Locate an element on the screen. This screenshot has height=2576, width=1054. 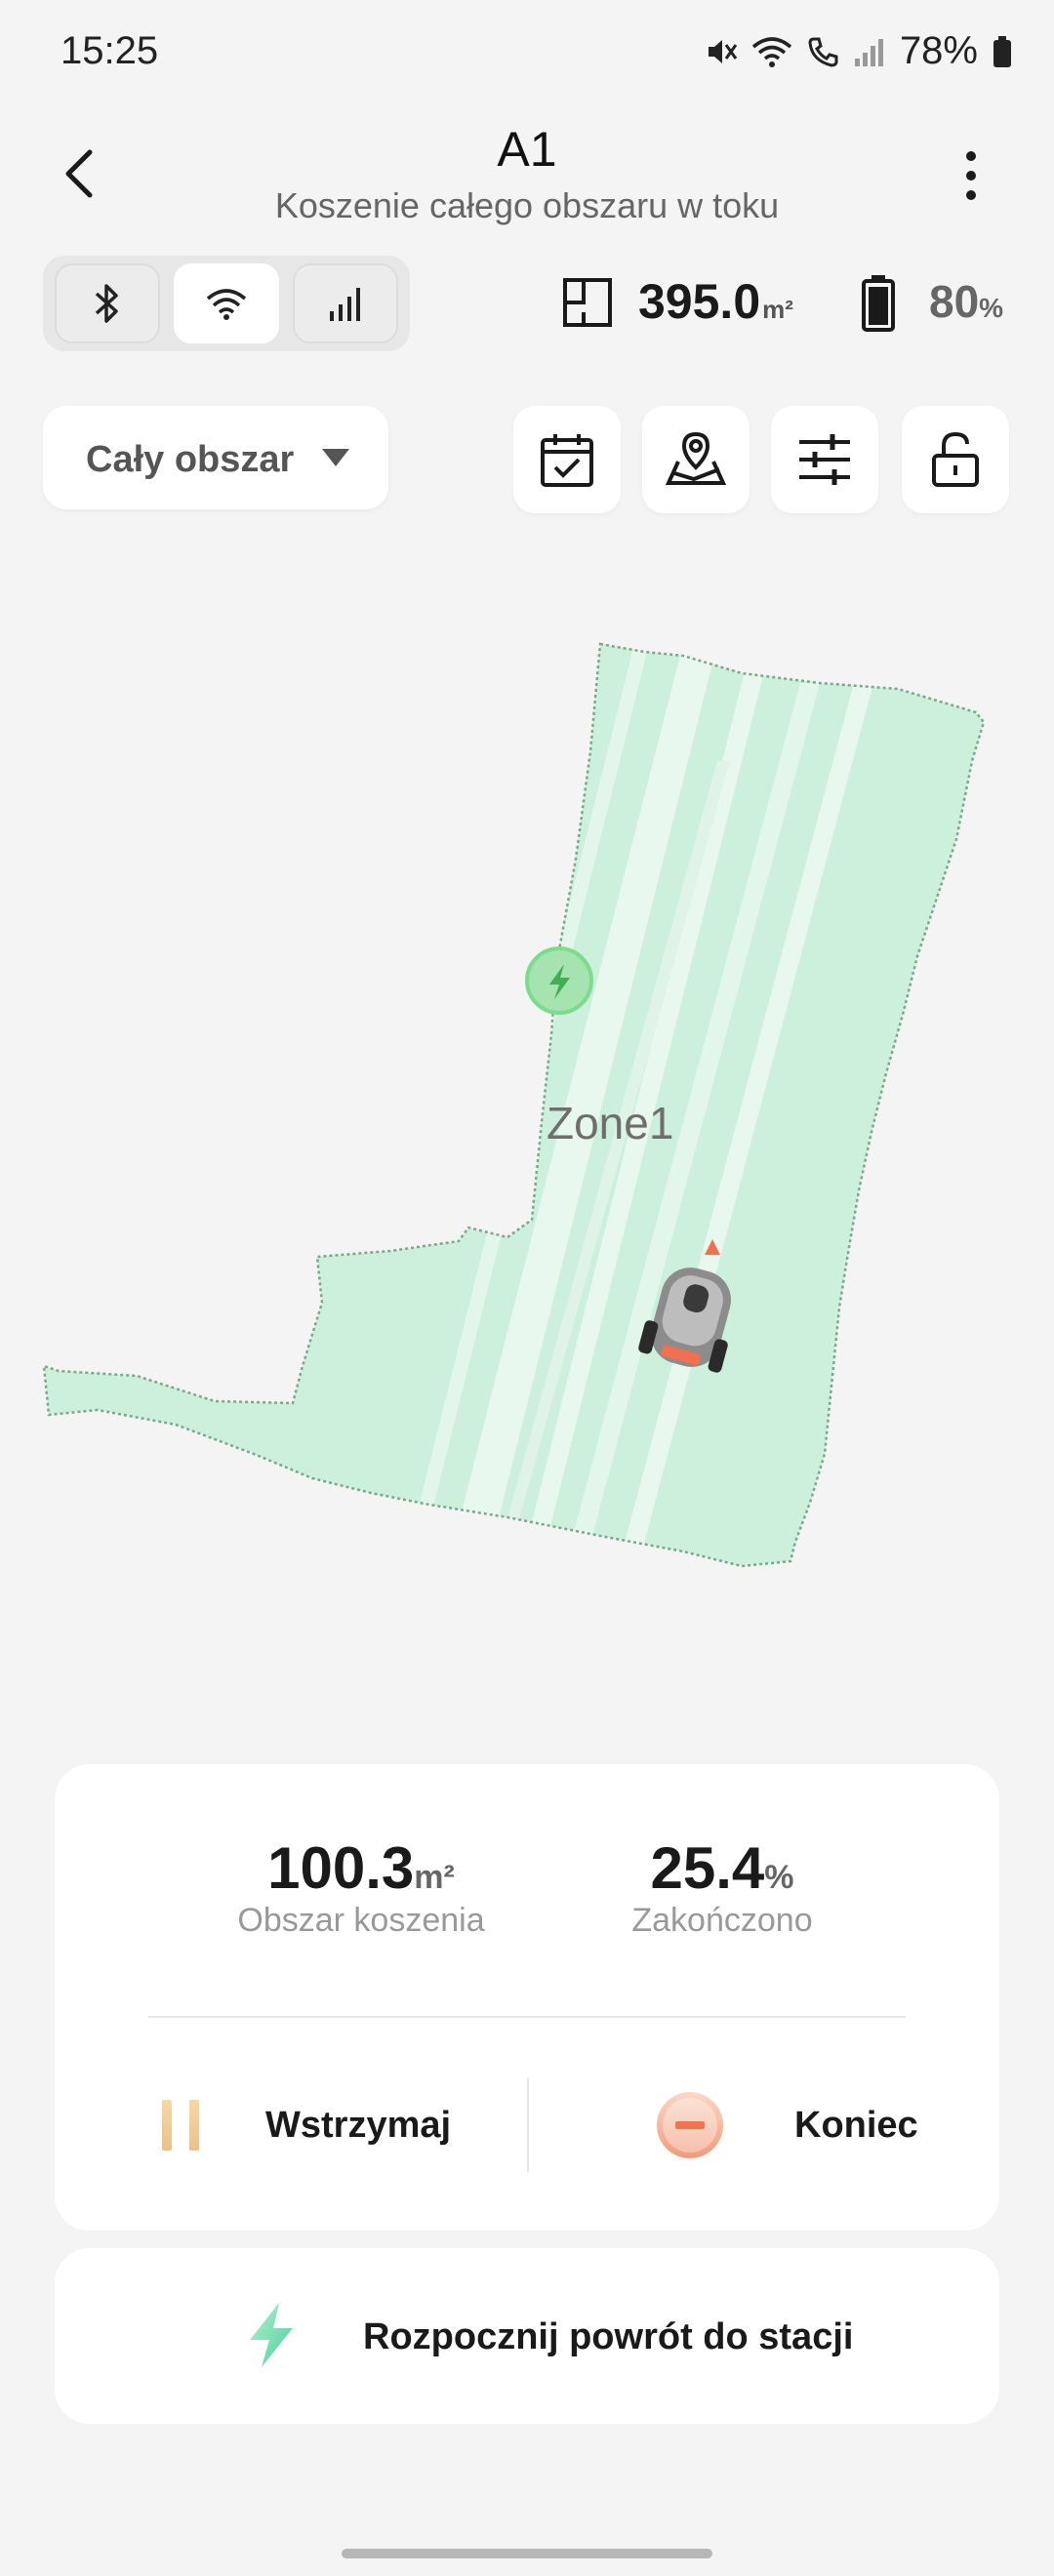
map-pin-icon is located at coordinates (696, 458).